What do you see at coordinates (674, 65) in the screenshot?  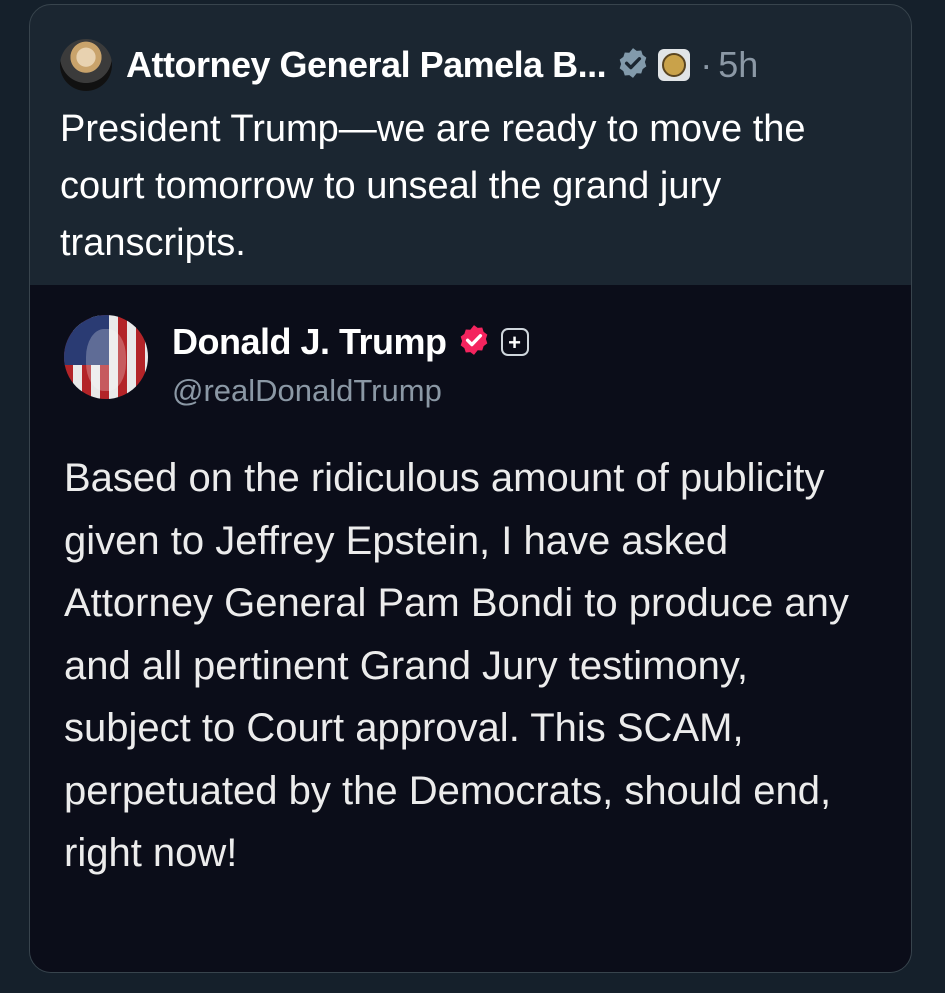 I see `doj-seal-icon` at bounding box center [674, 65].